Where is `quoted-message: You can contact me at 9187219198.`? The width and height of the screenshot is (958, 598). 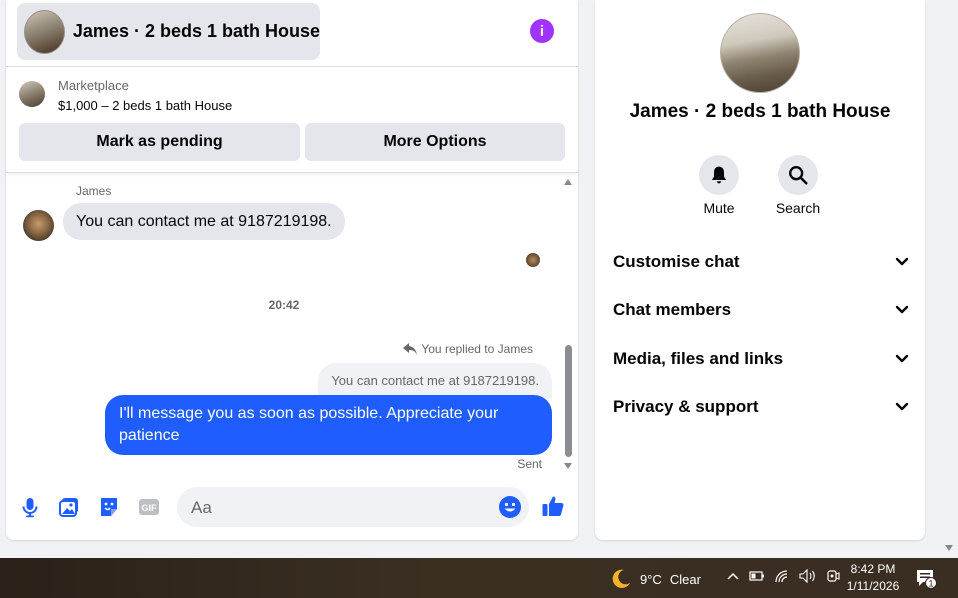
quoted-message: You can contact me at 9187219198. is located at coordinates (435, 381).